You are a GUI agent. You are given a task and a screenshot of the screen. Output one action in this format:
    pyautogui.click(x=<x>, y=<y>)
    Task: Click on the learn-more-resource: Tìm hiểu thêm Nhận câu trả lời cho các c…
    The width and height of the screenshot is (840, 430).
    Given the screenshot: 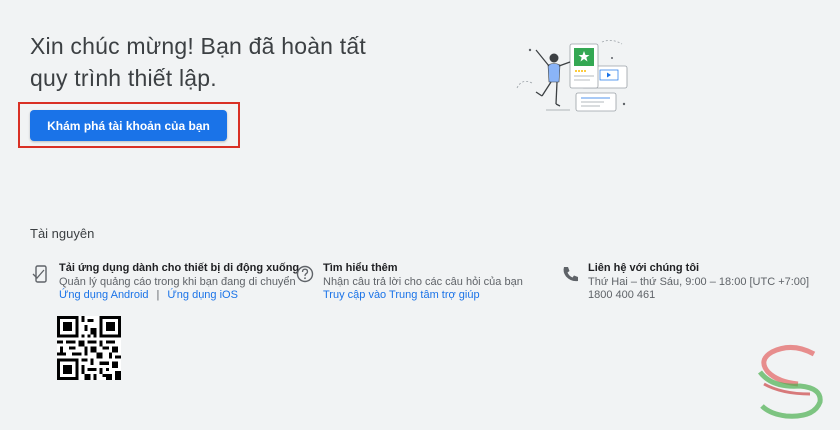 What is the action you would take?
    pyautogui.click(x=409, y=282)
    